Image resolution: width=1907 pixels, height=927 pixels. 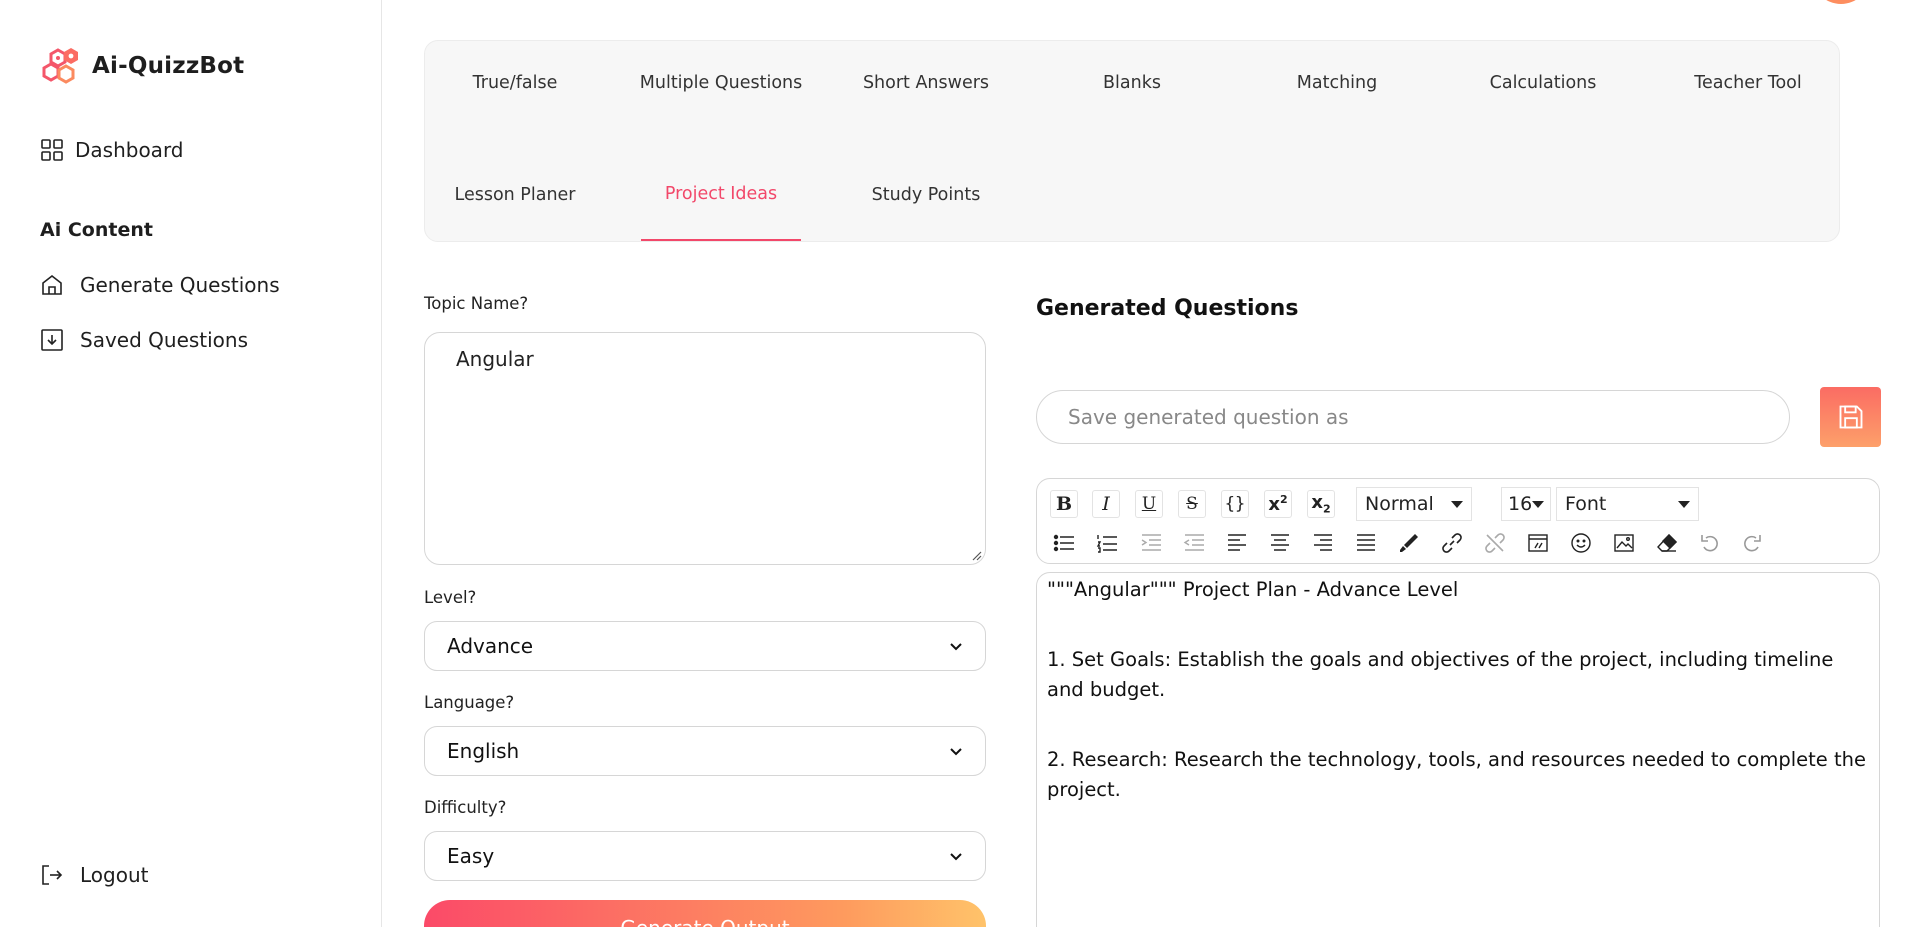 I want to click on emoji-button, so click(x=1581, y=543).